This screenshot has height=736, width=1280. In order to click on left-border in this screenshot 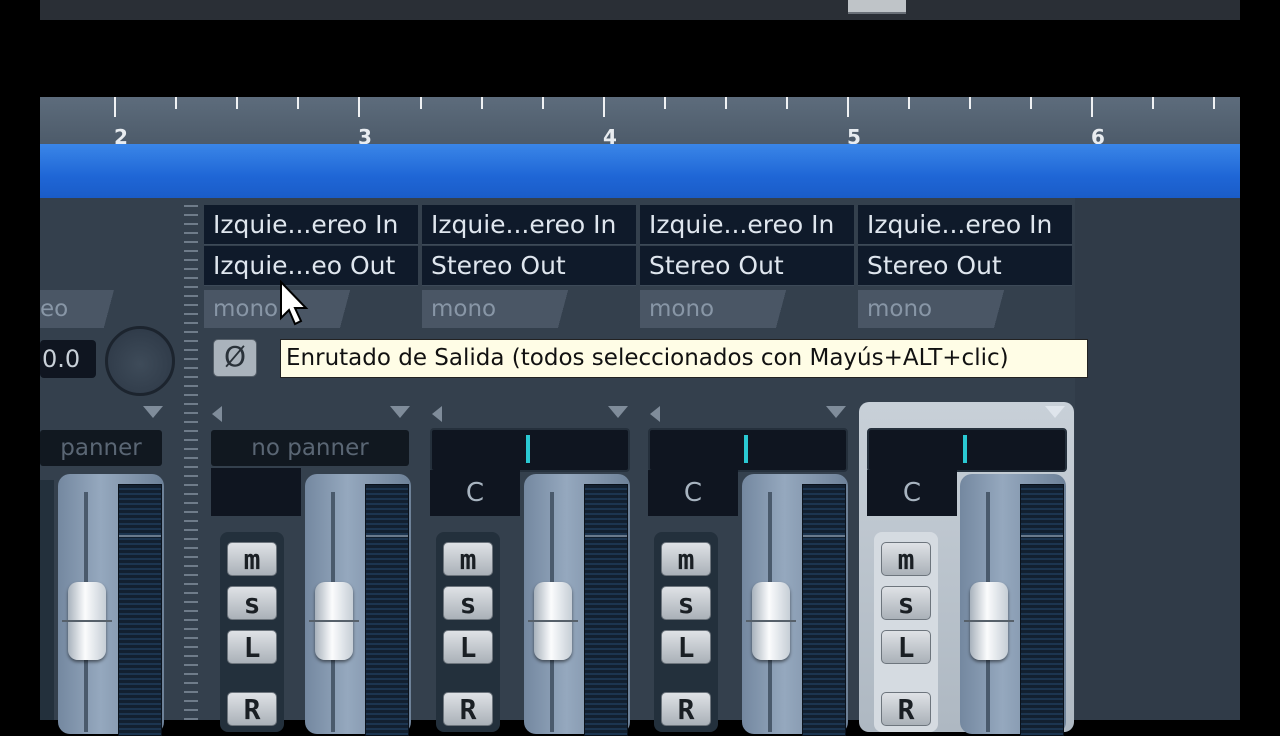, I will do `click(20, 360)`.